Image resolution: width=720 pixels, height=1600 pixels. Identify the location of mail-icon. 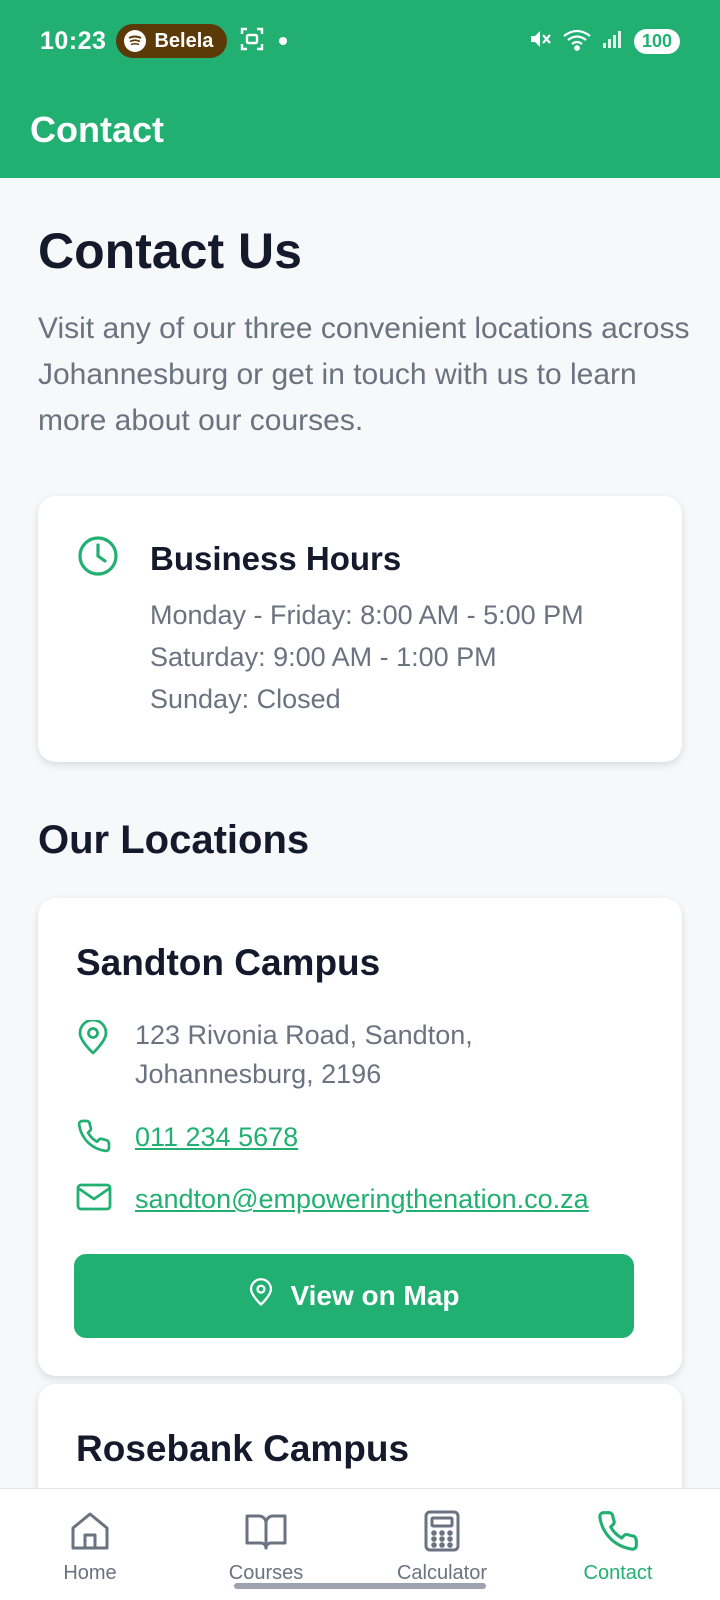
(94, 1199).